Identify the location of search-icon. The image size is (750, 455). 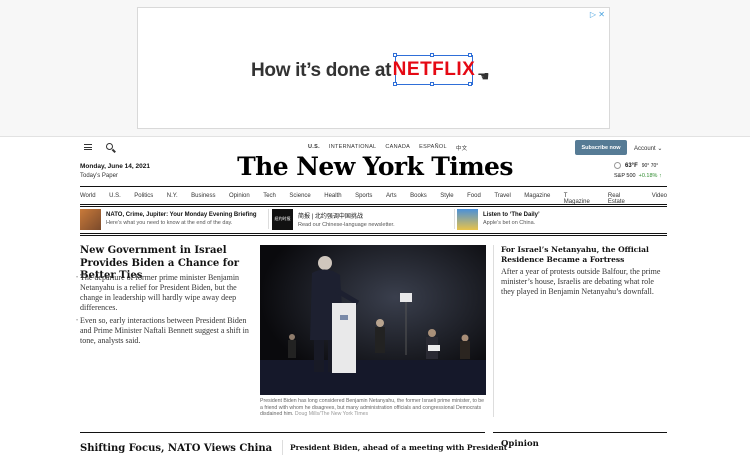
(109, 146).